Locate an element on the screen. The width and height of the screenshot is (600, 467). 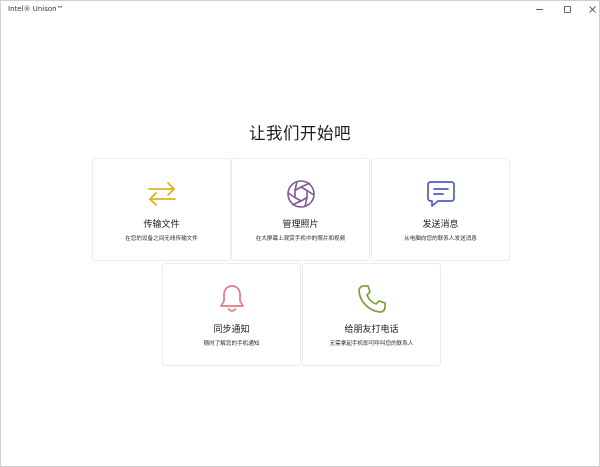
minimize-icon is located at coordinates (539, 9).